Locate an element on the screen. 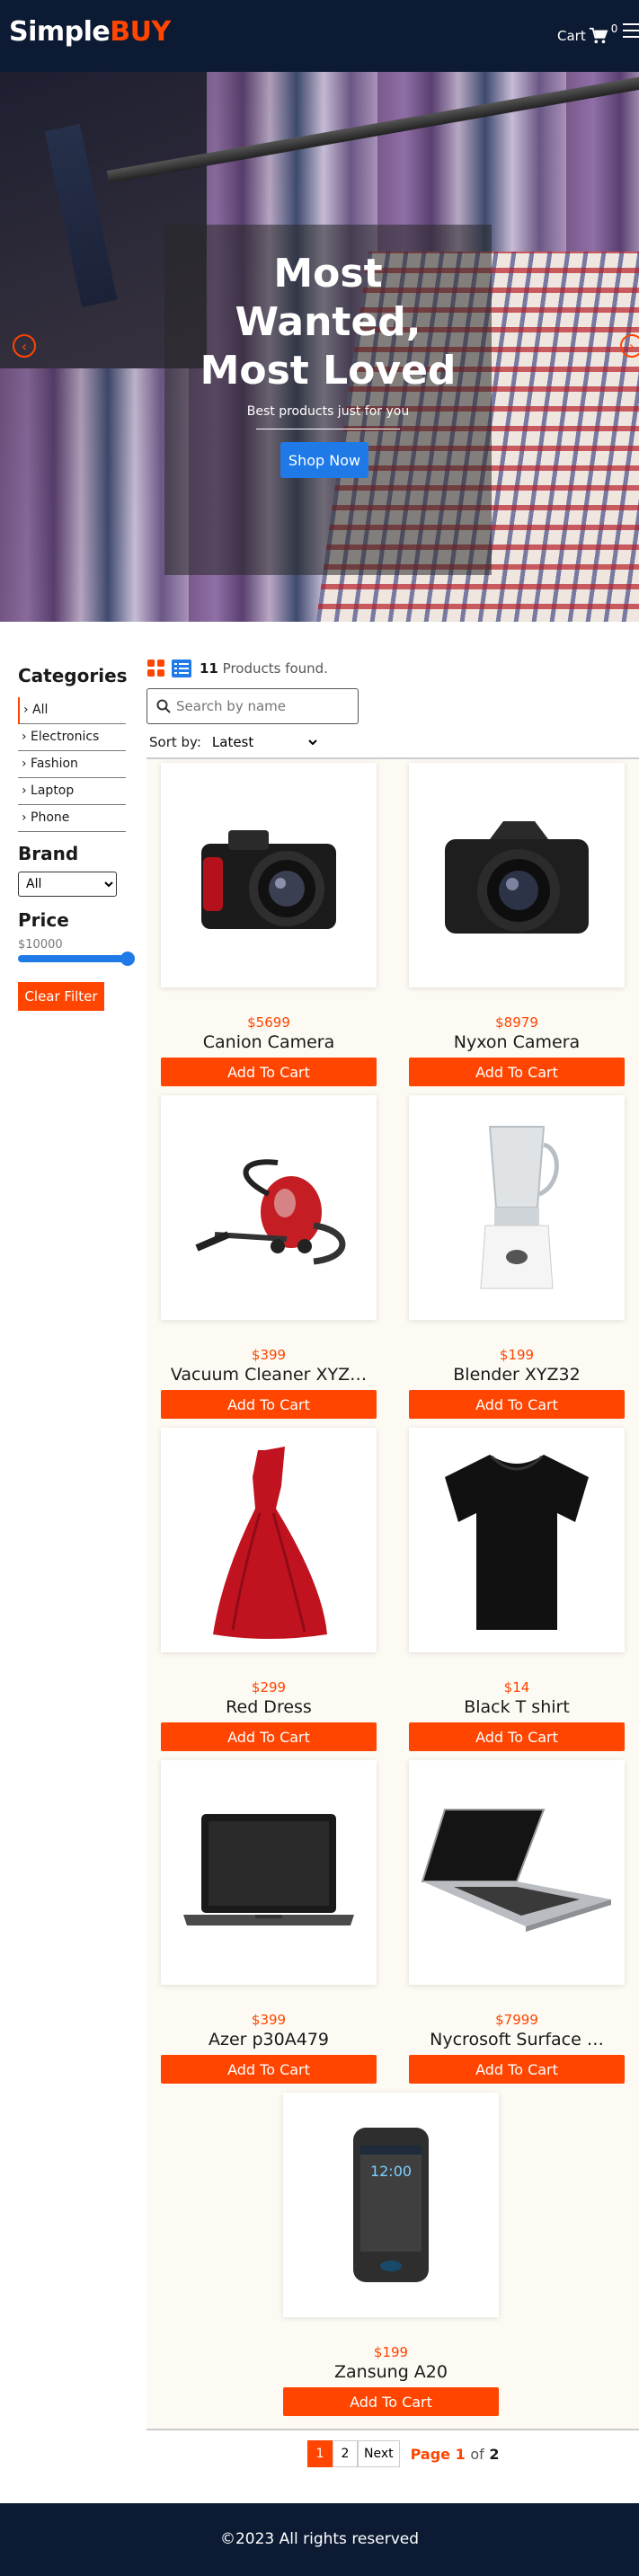 The image size is (639, 2576). logo-accent: BUY is located at coordinates (140, 32).